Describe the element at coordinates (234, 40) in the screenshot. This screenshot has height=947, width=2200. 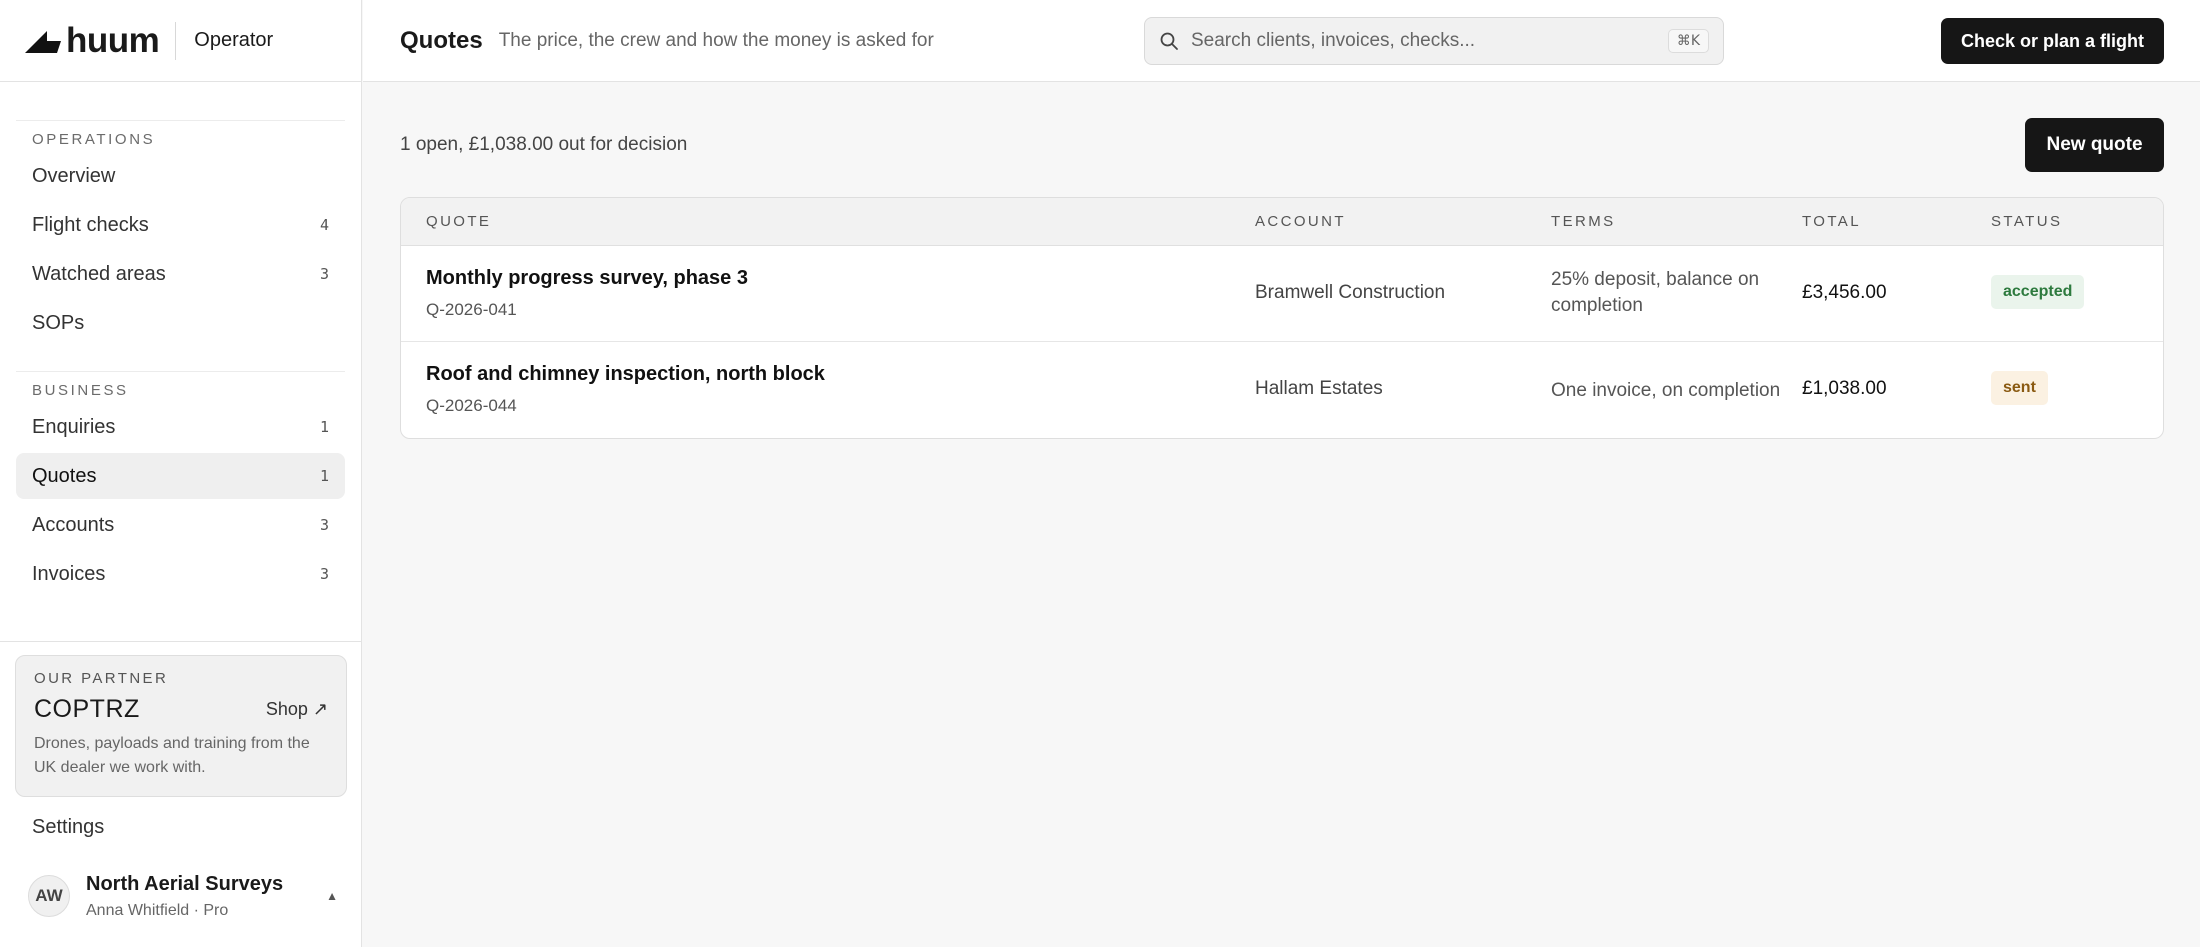
I see `product-name: Operator` at that location.